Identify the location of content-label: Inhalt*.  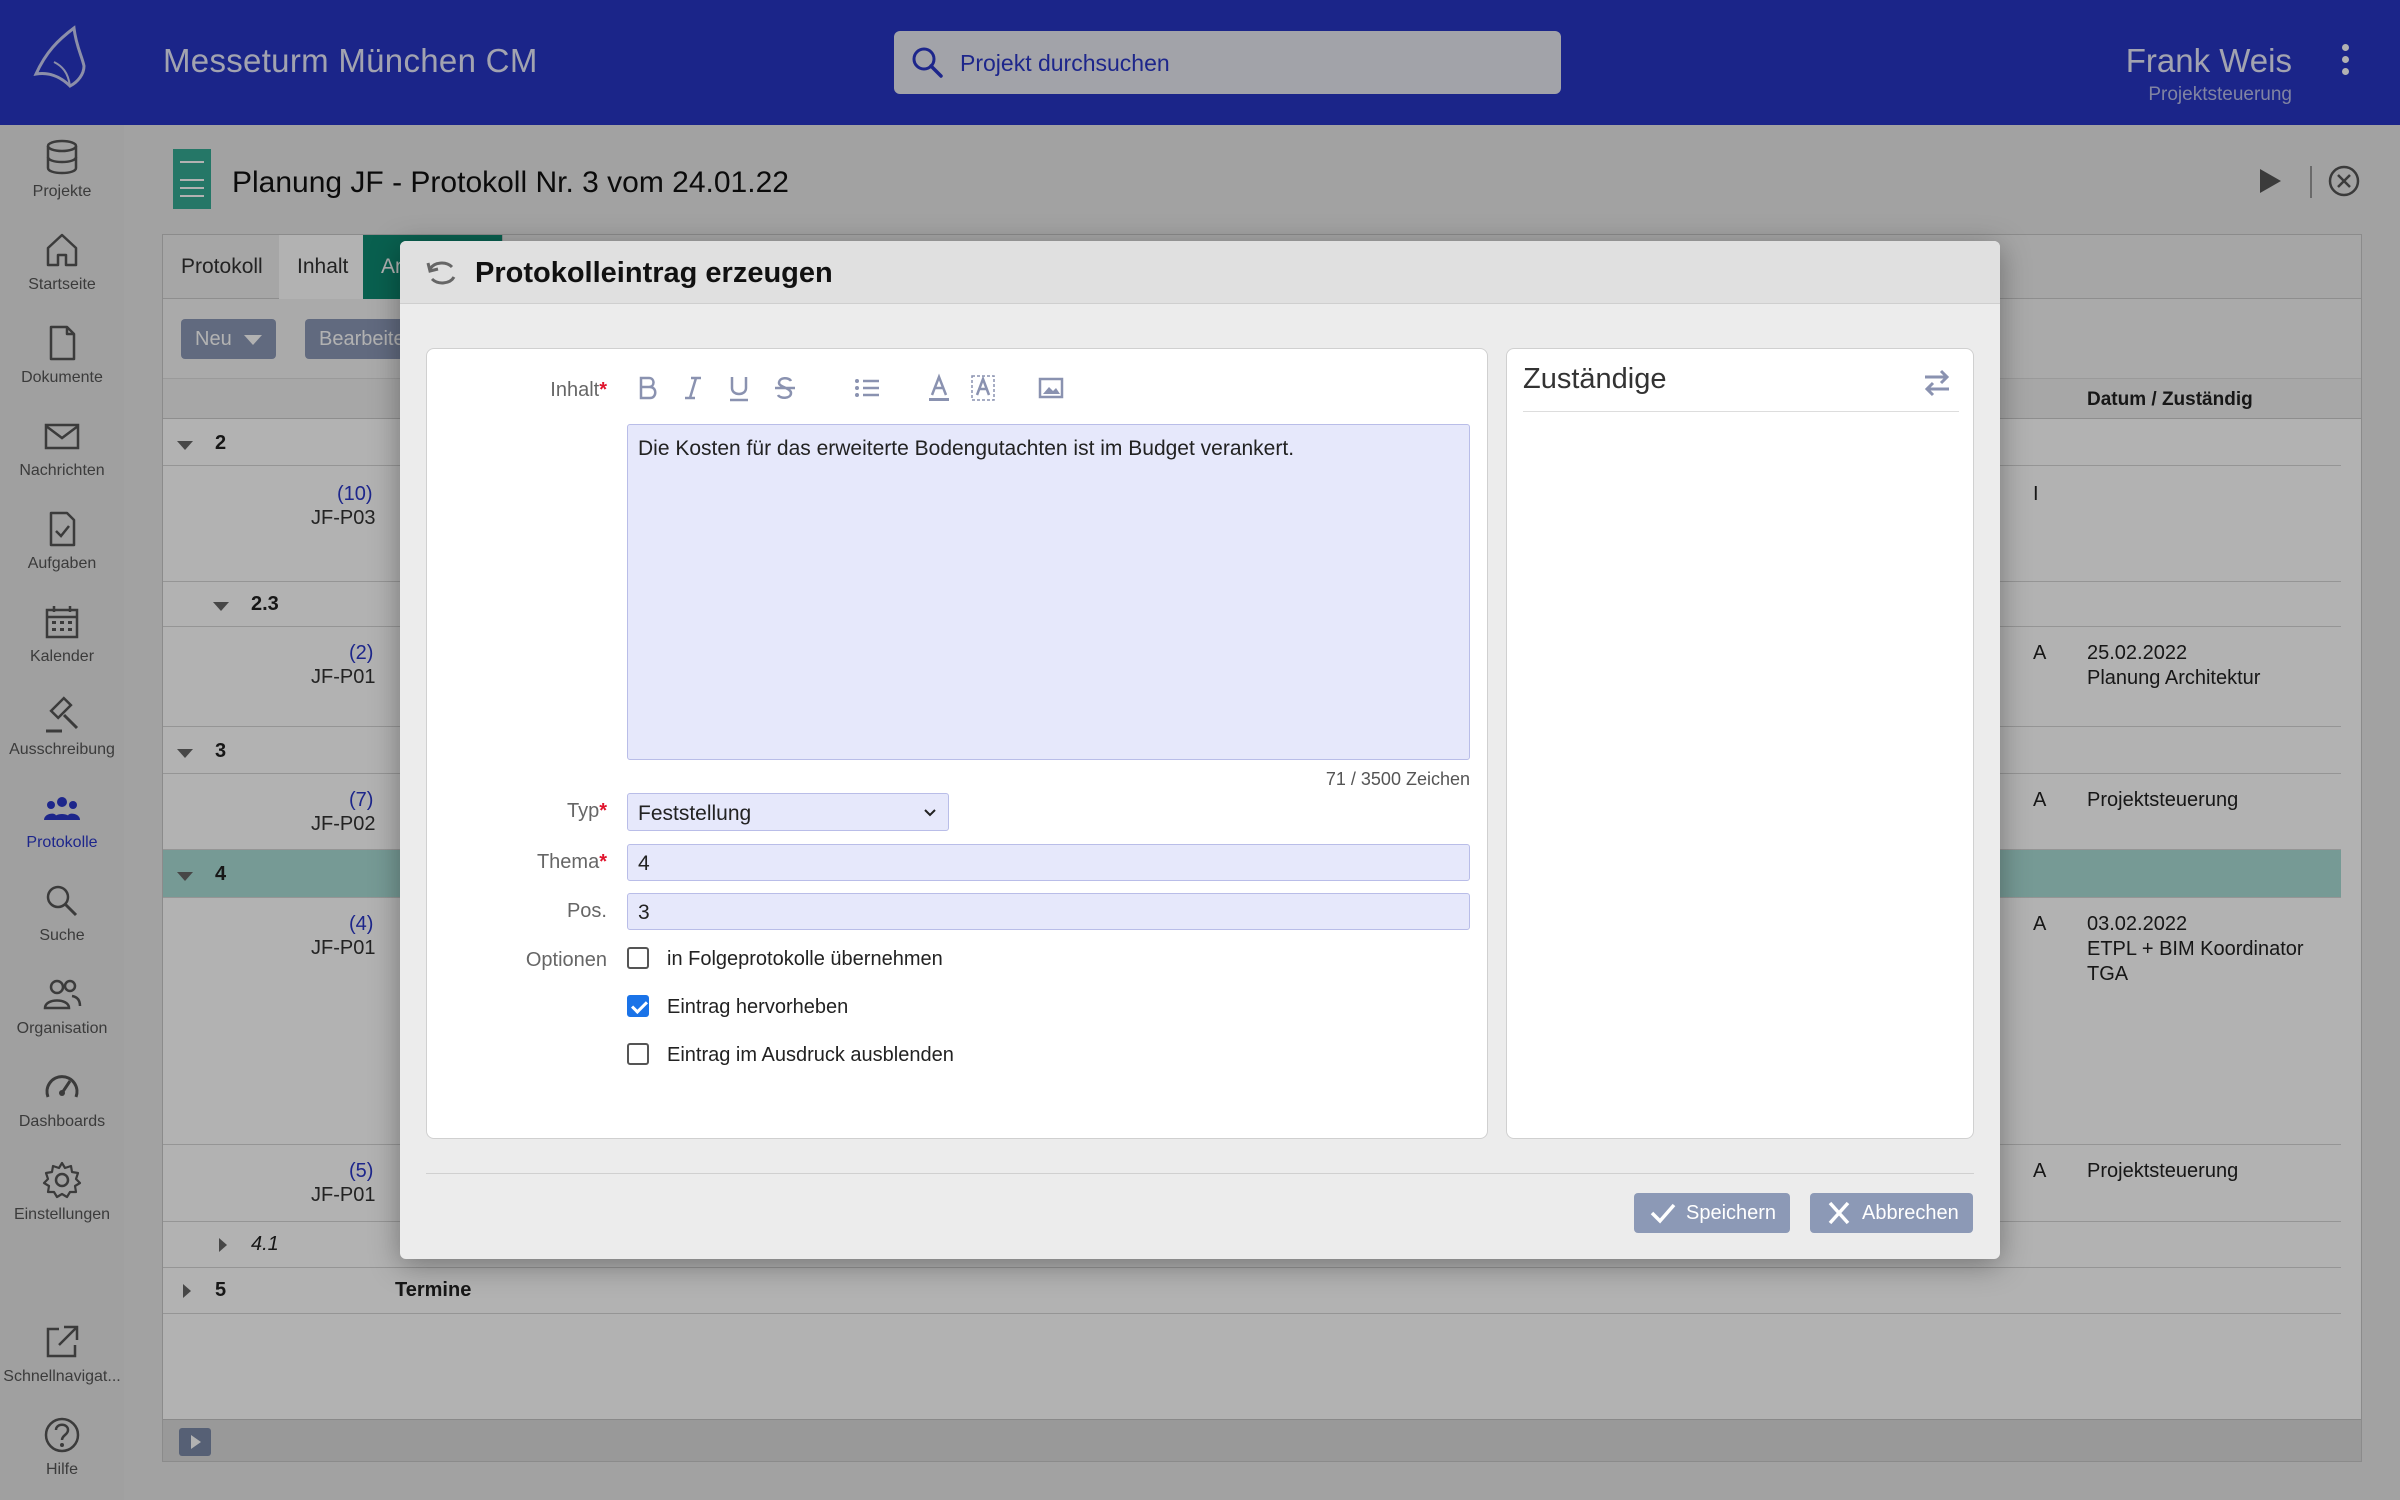
(578, 390).